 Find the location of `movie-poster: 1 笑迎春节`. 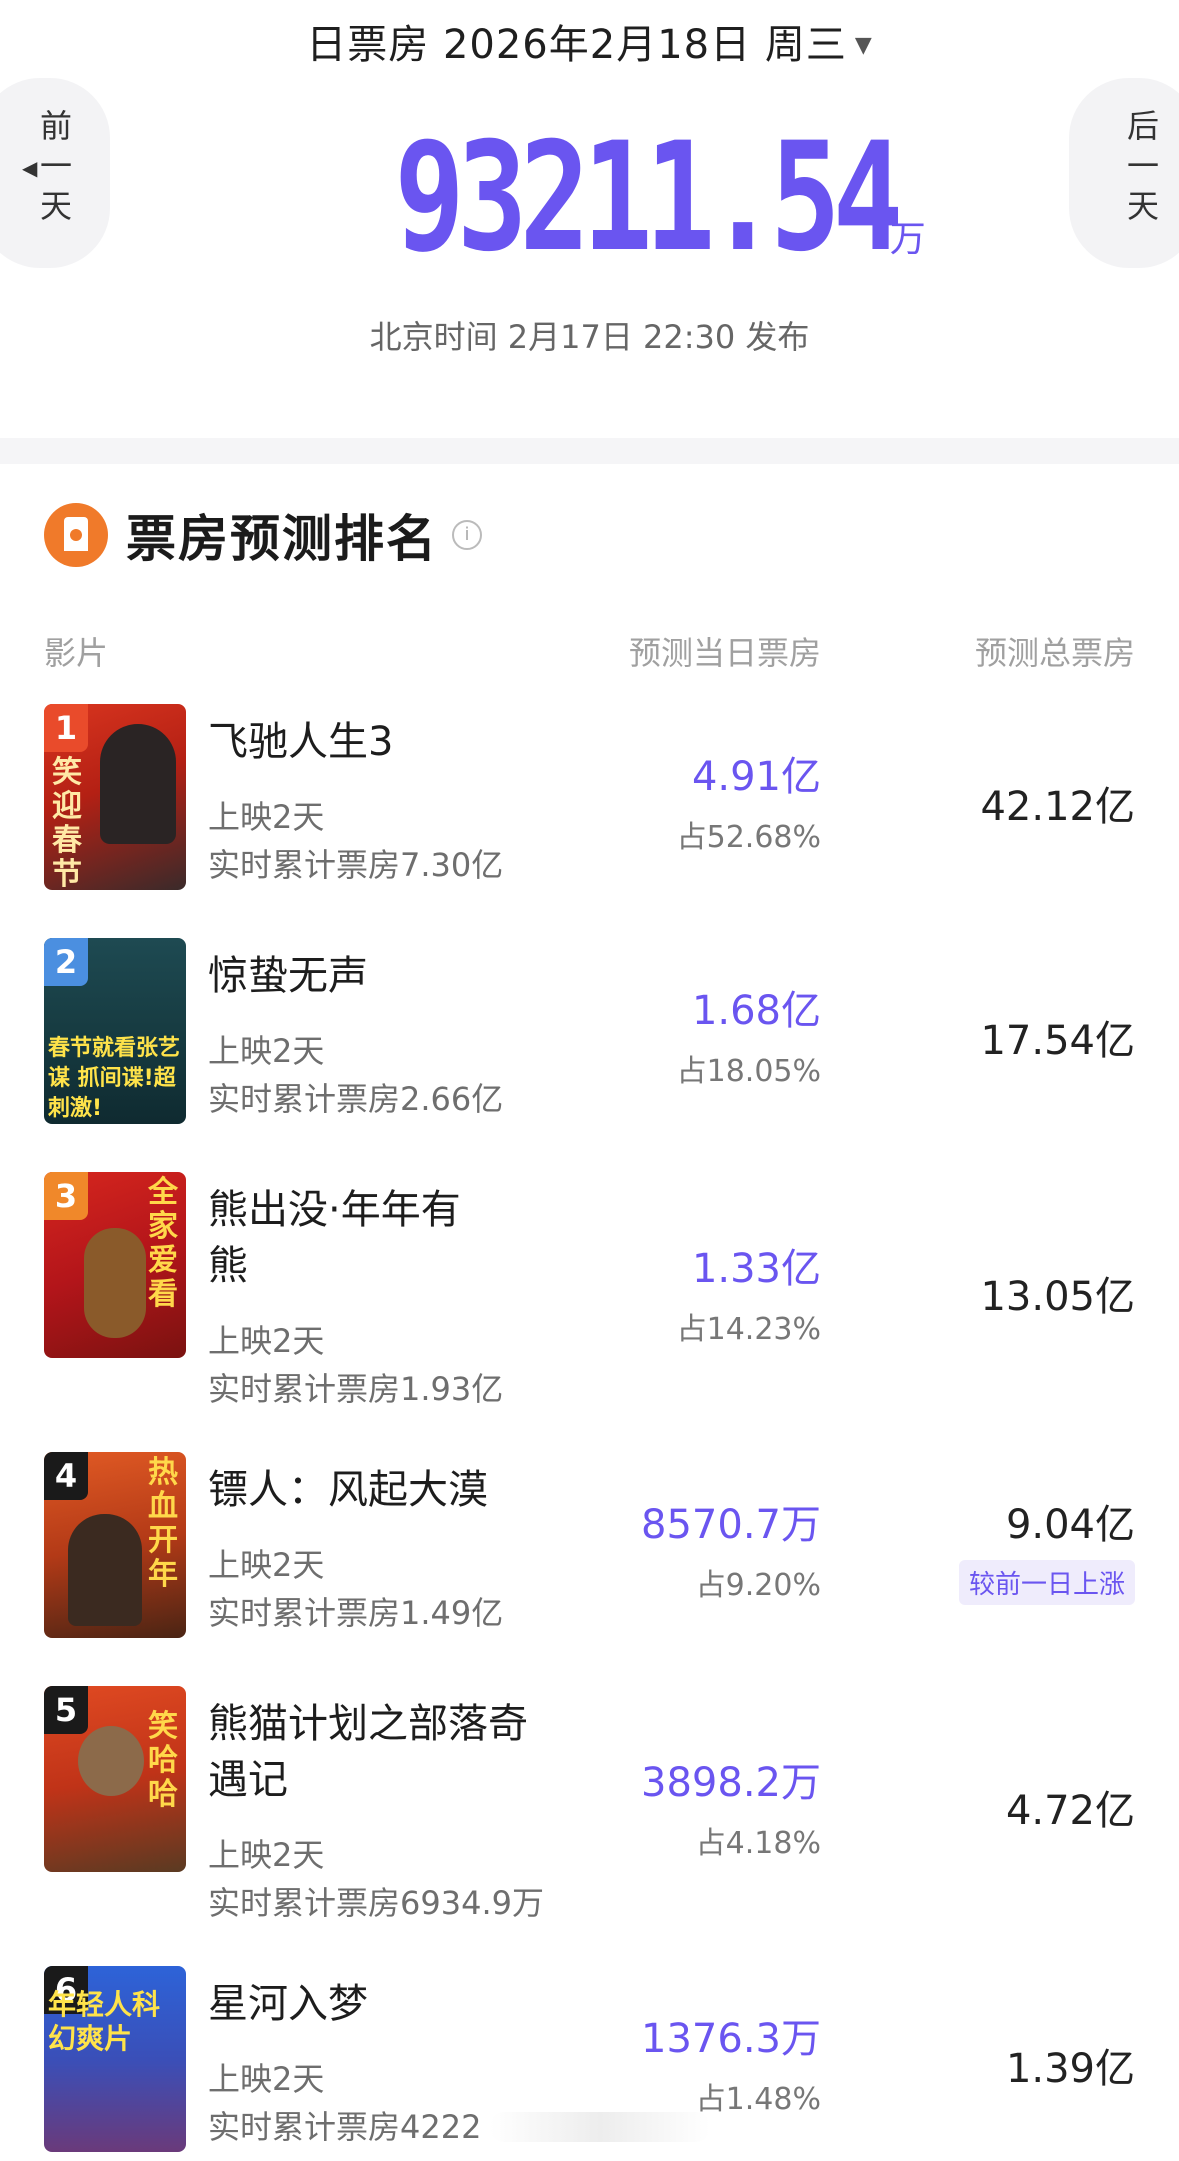

movie-poster: 1 笑迎春节 is located at coordinates (115, 797).